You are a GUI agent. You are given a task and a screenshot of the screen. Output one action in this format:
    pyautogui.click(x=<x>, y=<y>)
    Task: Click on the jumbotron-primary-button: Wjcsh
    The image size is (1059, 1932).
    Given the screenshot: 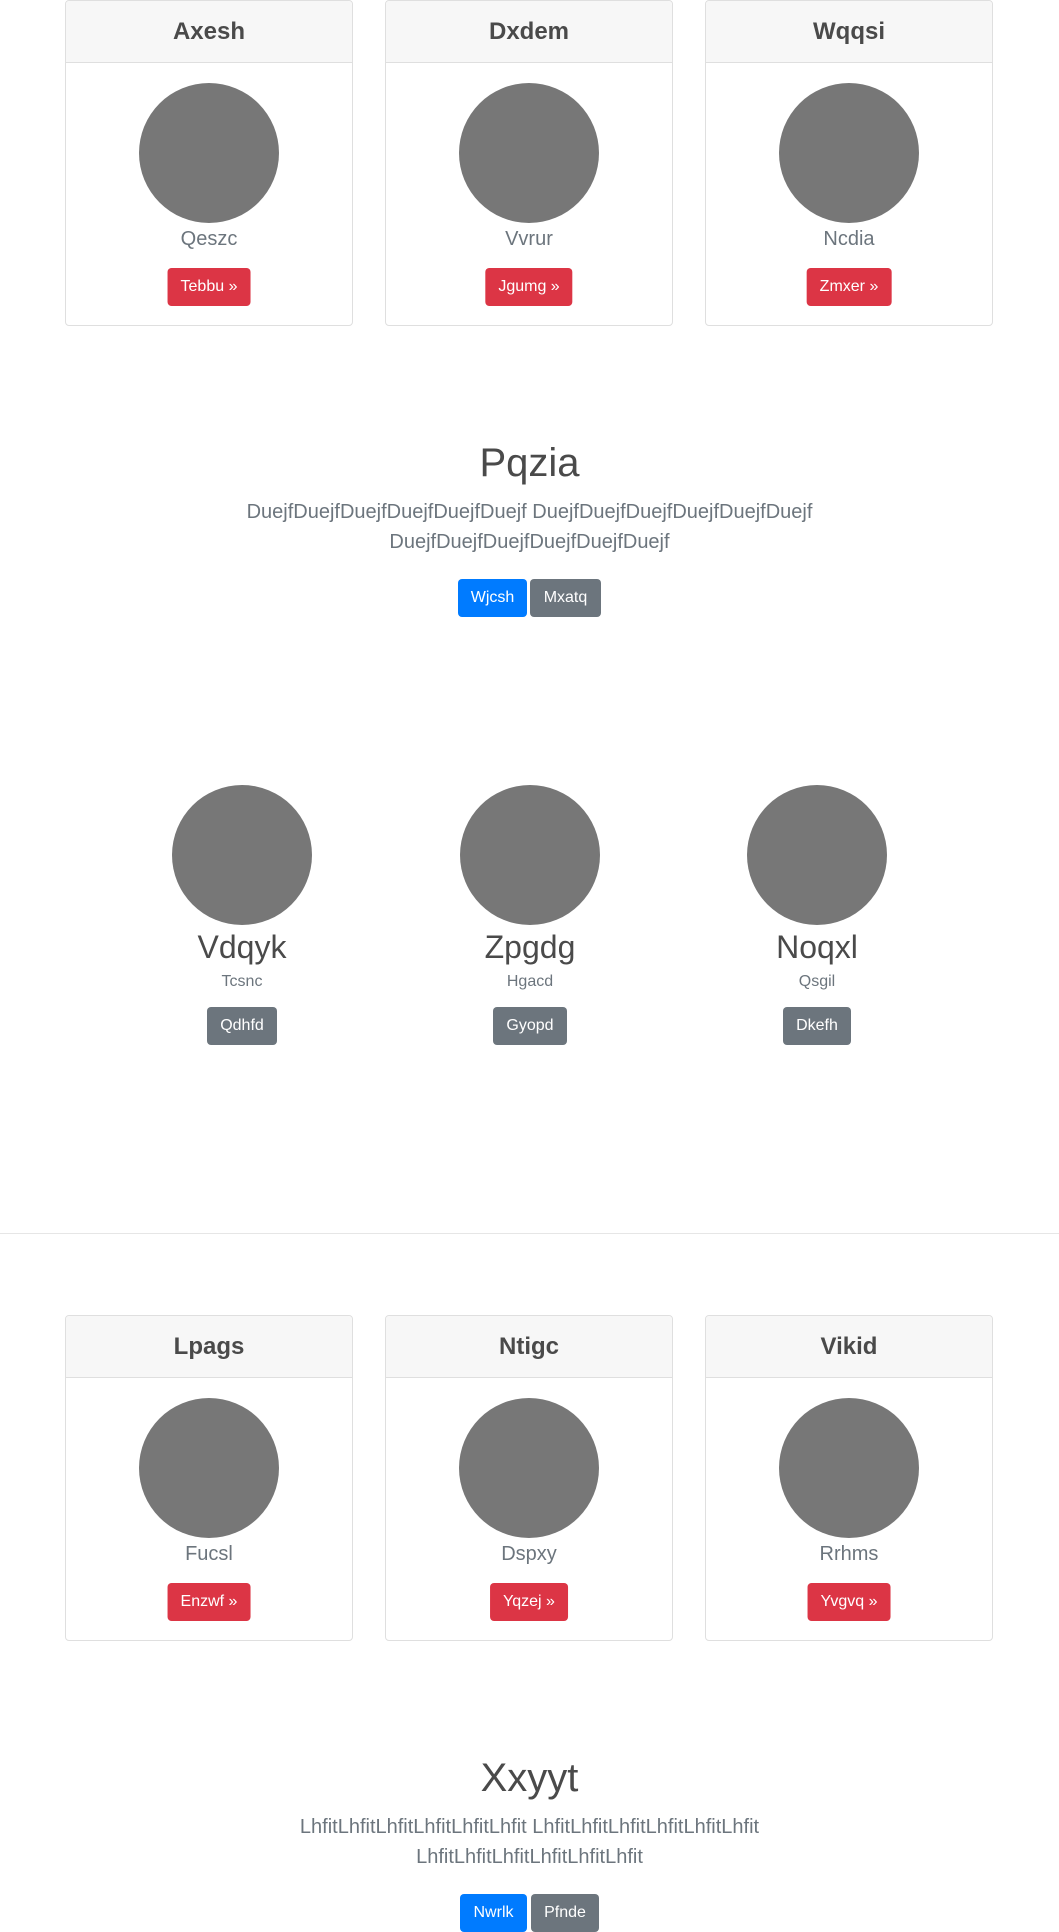 What is the action you would take?
    pyautogui.click(x=492, y=598)
    